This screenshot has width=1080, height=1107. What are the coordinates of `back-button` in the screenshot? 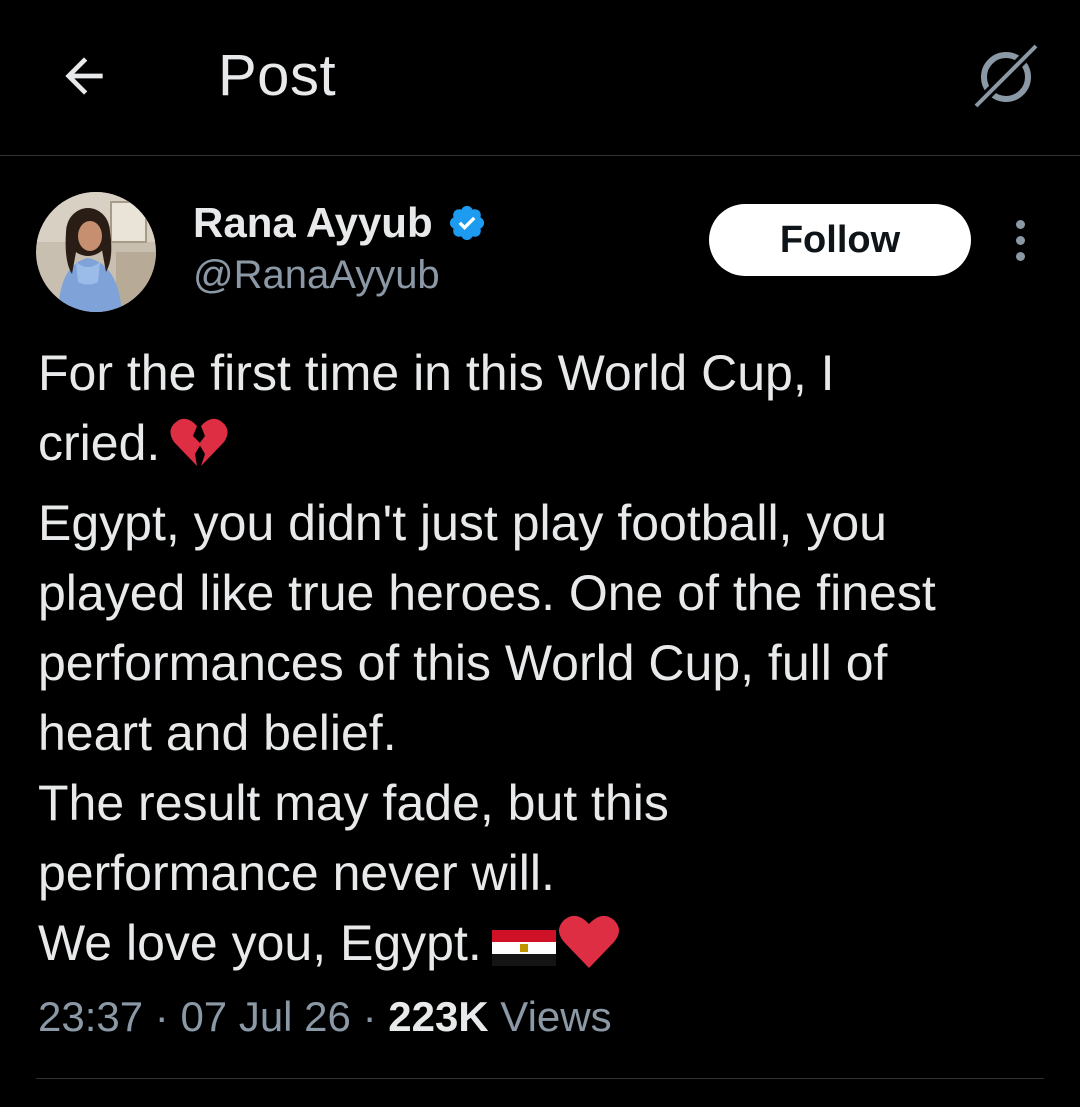 It's located at (84, 76).